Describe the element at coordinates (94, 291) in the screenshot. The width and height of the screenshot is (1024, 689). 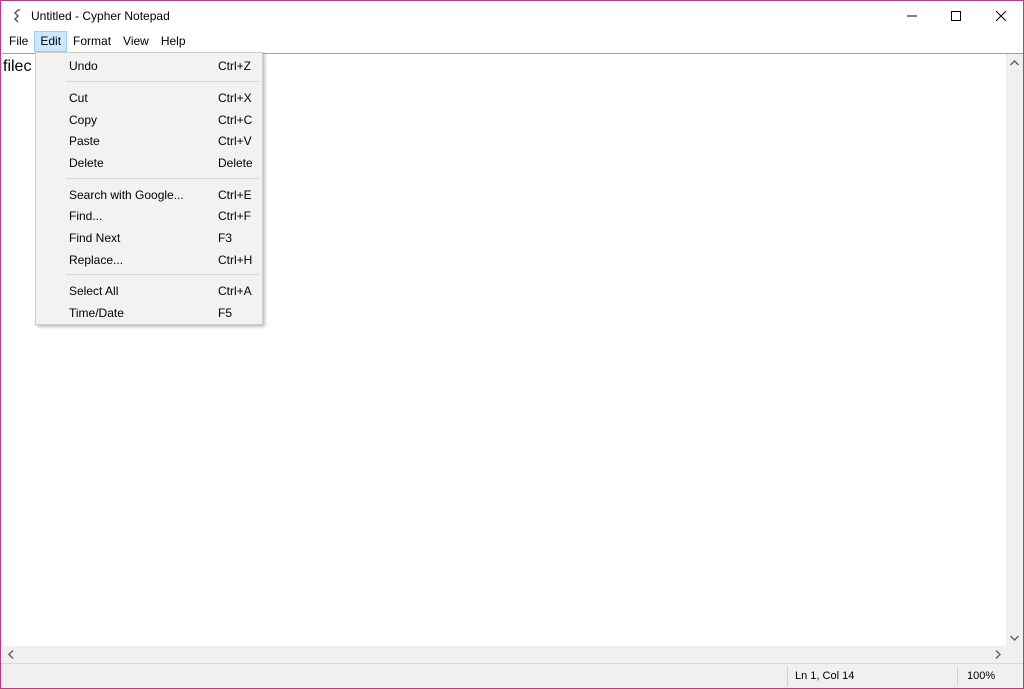
I see `menu-item-label: Select All` at that location.